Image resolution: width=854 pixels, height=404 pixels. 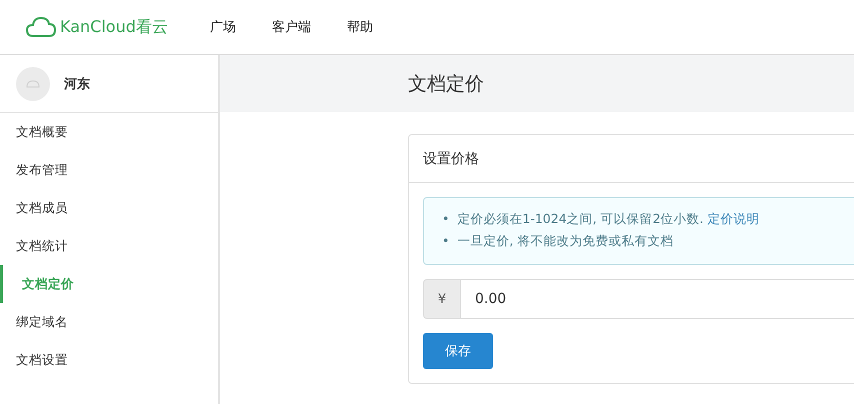 I want to click on nav-link: 广场, so click(x=223, y=27).